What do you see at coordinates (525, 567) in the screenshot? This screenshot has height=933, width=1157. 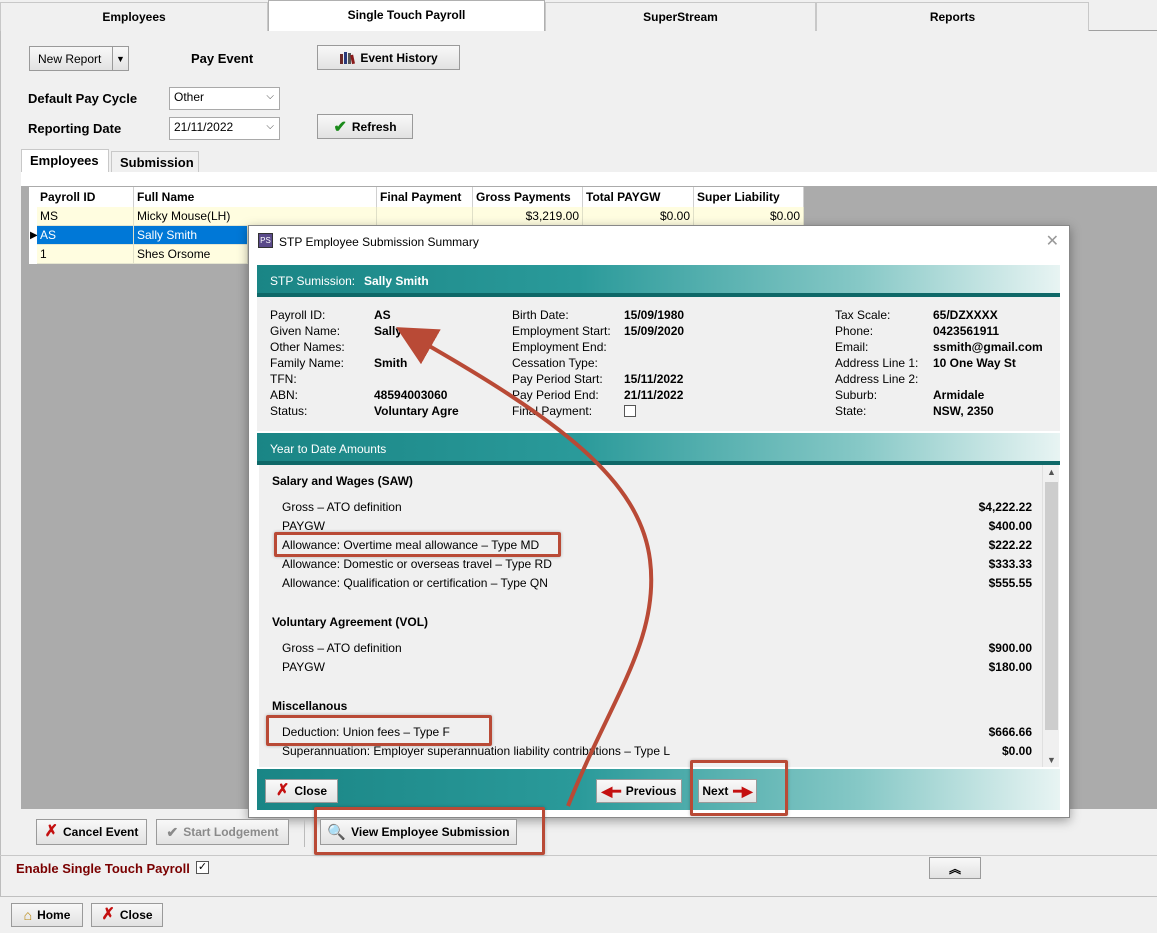 I see `annotation-arrow` at bounding box center [525, 567].